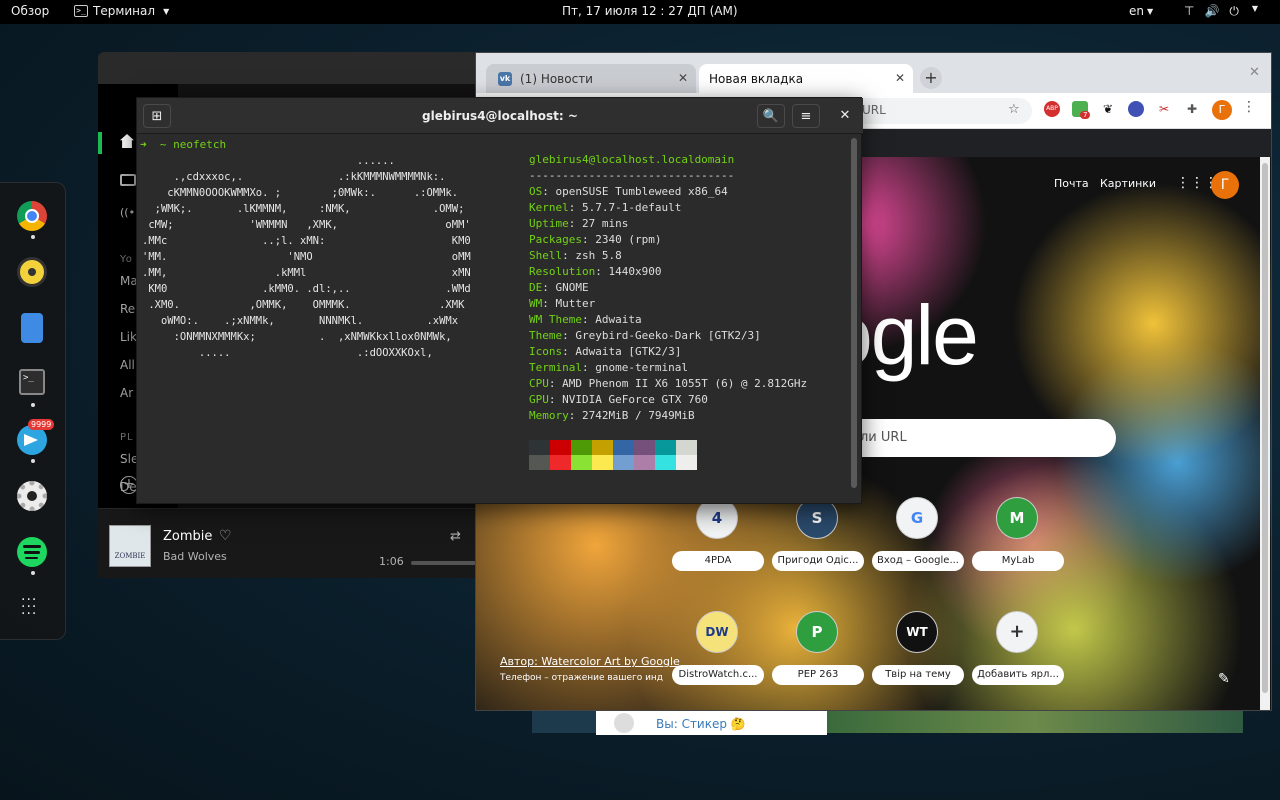 The image size is (1280, 800). I want to click on tab-vk-news: vk (1) Новости ✕, so click(591, 78).